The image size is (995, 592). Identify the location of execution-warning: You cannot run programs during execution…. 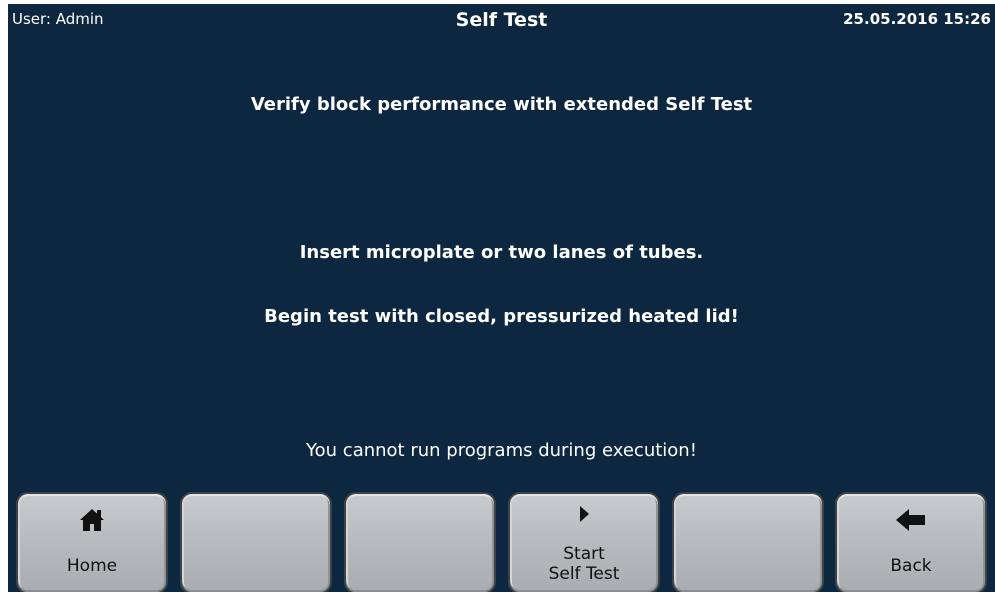
(501, 450).